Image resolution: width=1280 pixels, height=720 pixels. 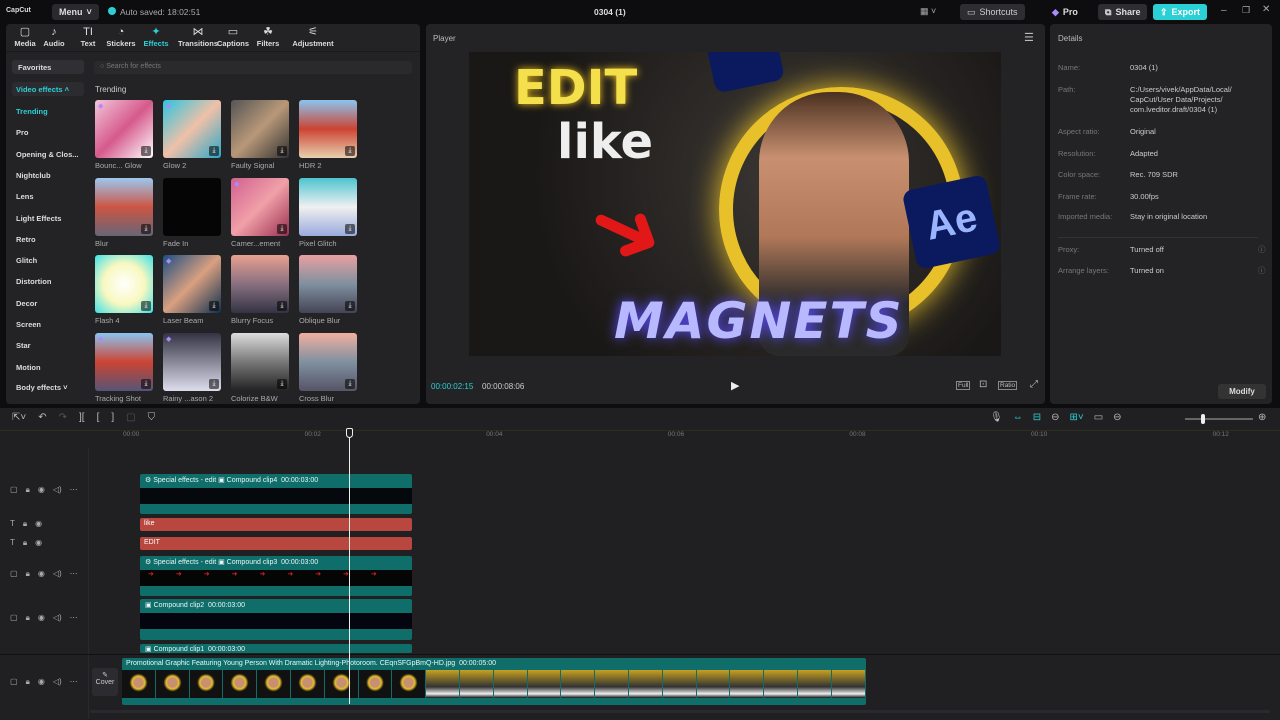 I want to click on tab-text: TI Text, so click(x=88, y=37).